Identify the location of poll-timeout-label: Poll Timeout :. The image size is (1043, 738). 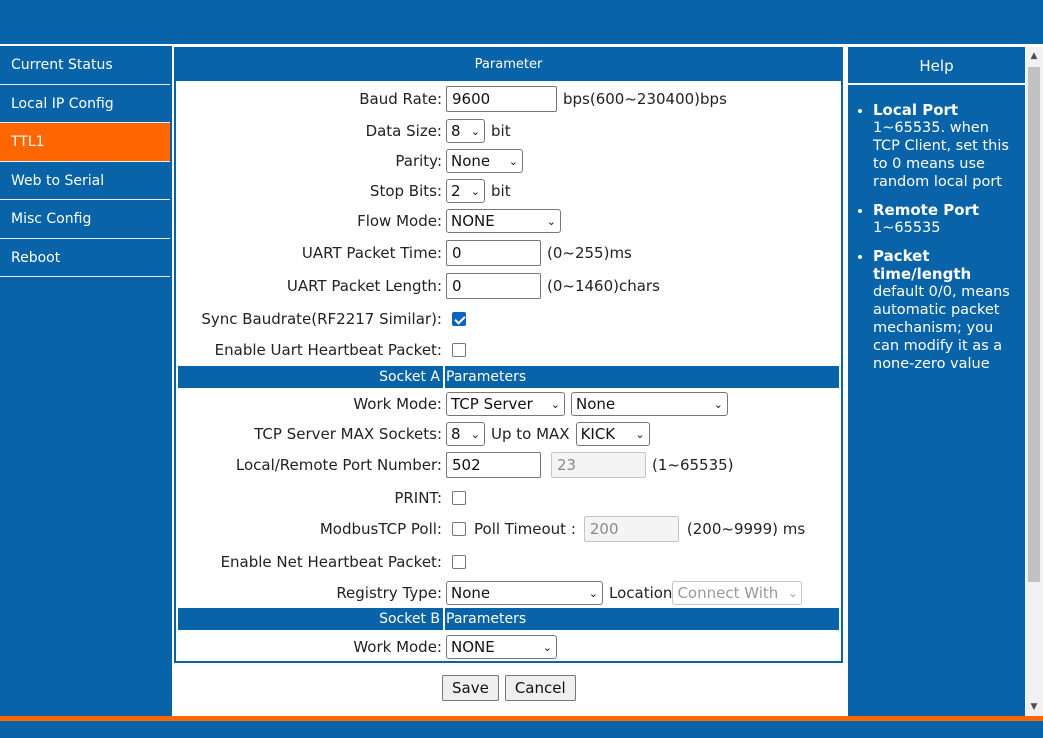
(525, 529).